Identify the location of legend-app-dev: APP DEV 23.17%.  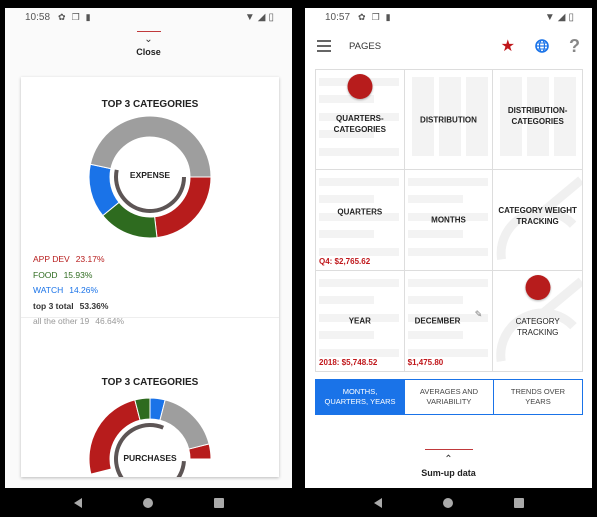
(69, 259).